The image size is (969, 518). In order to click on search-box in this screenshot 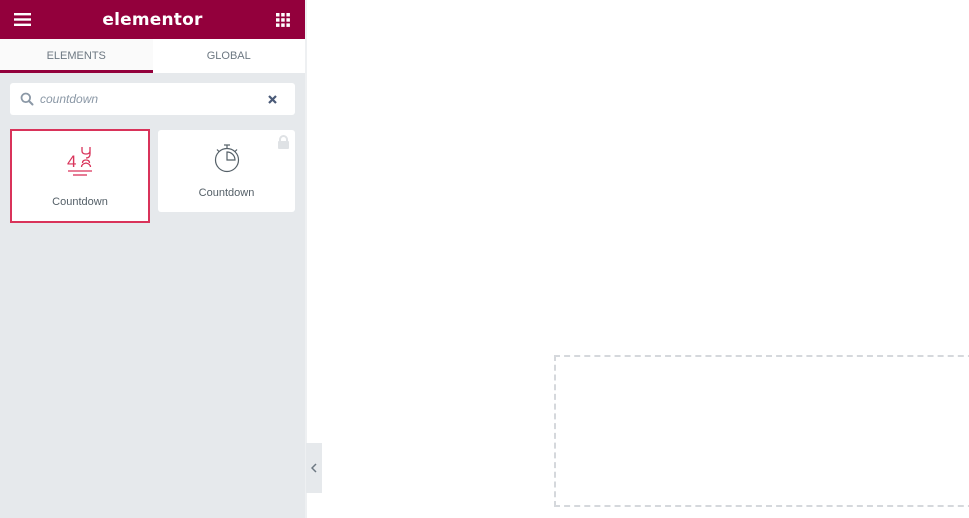, I will do `click(152, 99)`.